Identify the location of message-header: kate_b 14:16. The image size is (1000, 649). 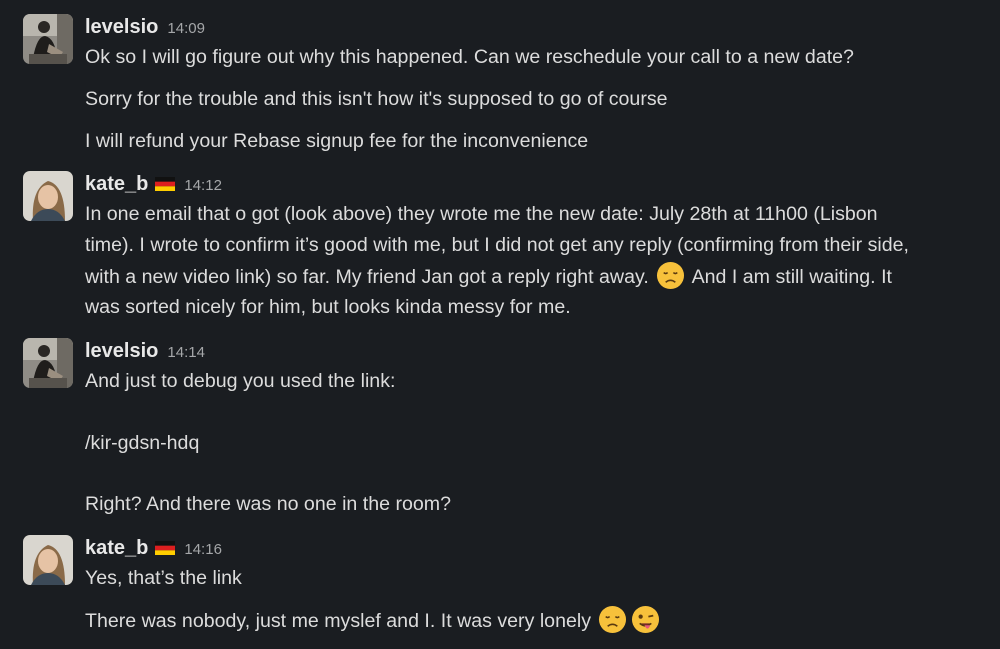
(153, 548).